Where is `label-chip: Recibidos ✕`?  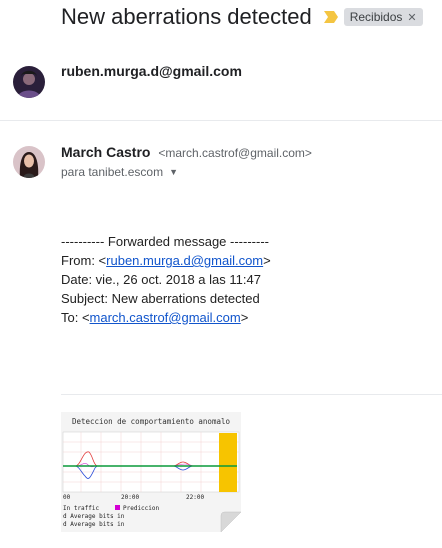
label-chip: Recibidos ✕ is located at coordinates (383, 17).